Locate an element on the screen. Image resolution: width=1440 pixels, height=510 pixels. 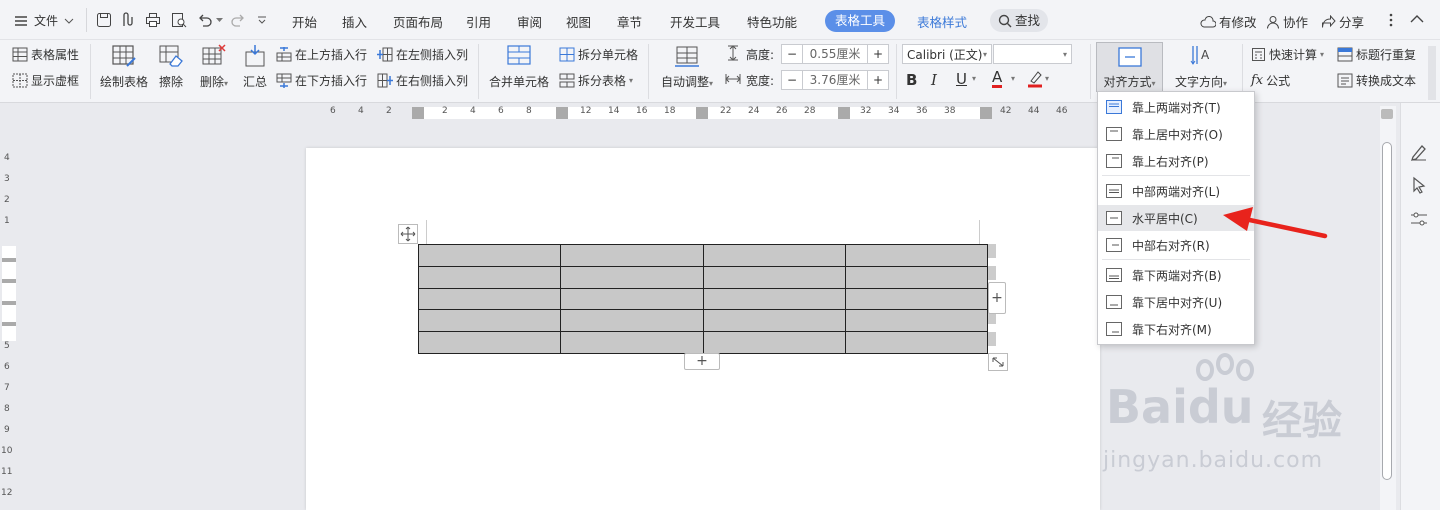
vertical-scrollbar is located at coordinates (1388, 308).